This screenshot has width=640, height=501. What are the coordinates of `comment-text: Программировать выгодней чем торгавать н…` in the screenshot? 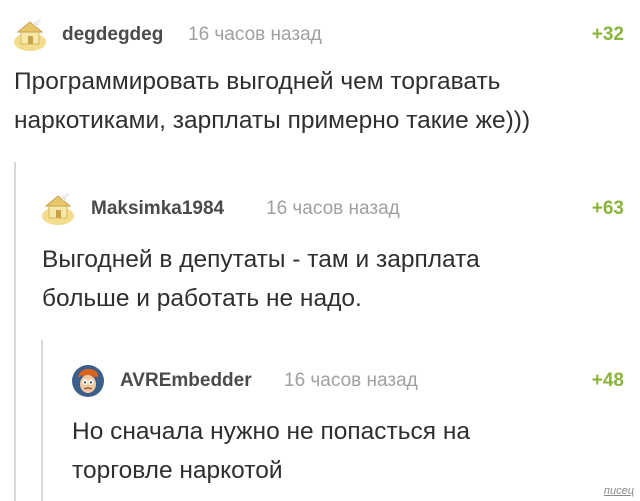 It's located at (272, 101).